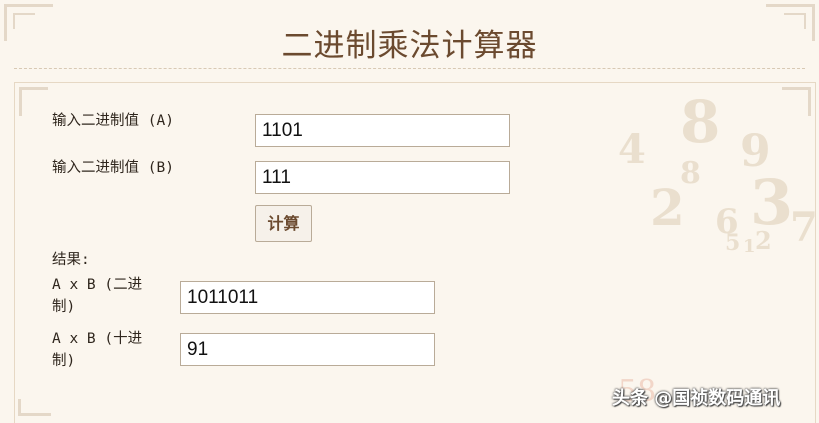 The height and width of the screenshot is (423, 819). Describe the element at coordinates (409, 68) in the screenshot. I see `title-divider` at that location.